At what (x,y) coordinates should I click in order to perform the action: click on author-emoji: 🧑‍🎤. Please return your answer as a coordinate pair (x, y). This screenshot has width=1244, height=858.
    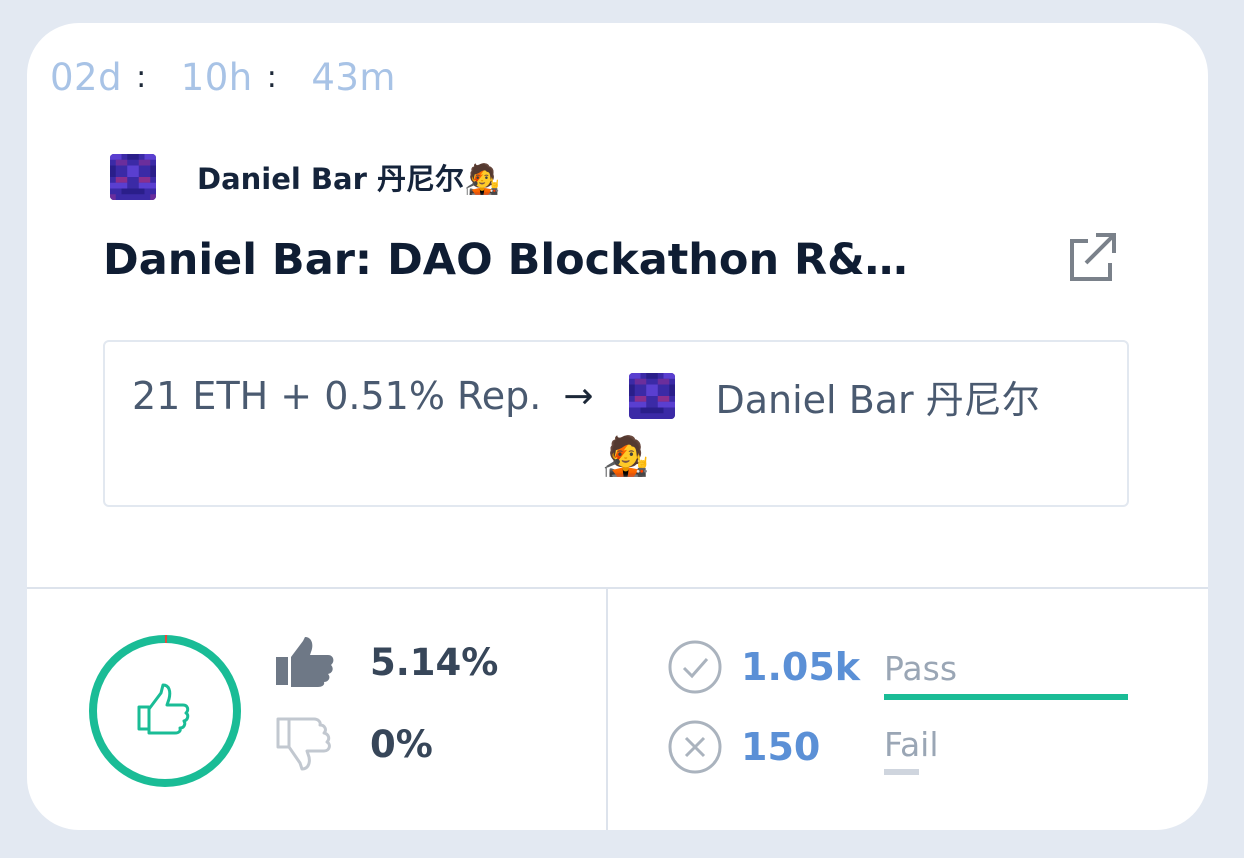
    Looking at the image, I should click on (482, 179).